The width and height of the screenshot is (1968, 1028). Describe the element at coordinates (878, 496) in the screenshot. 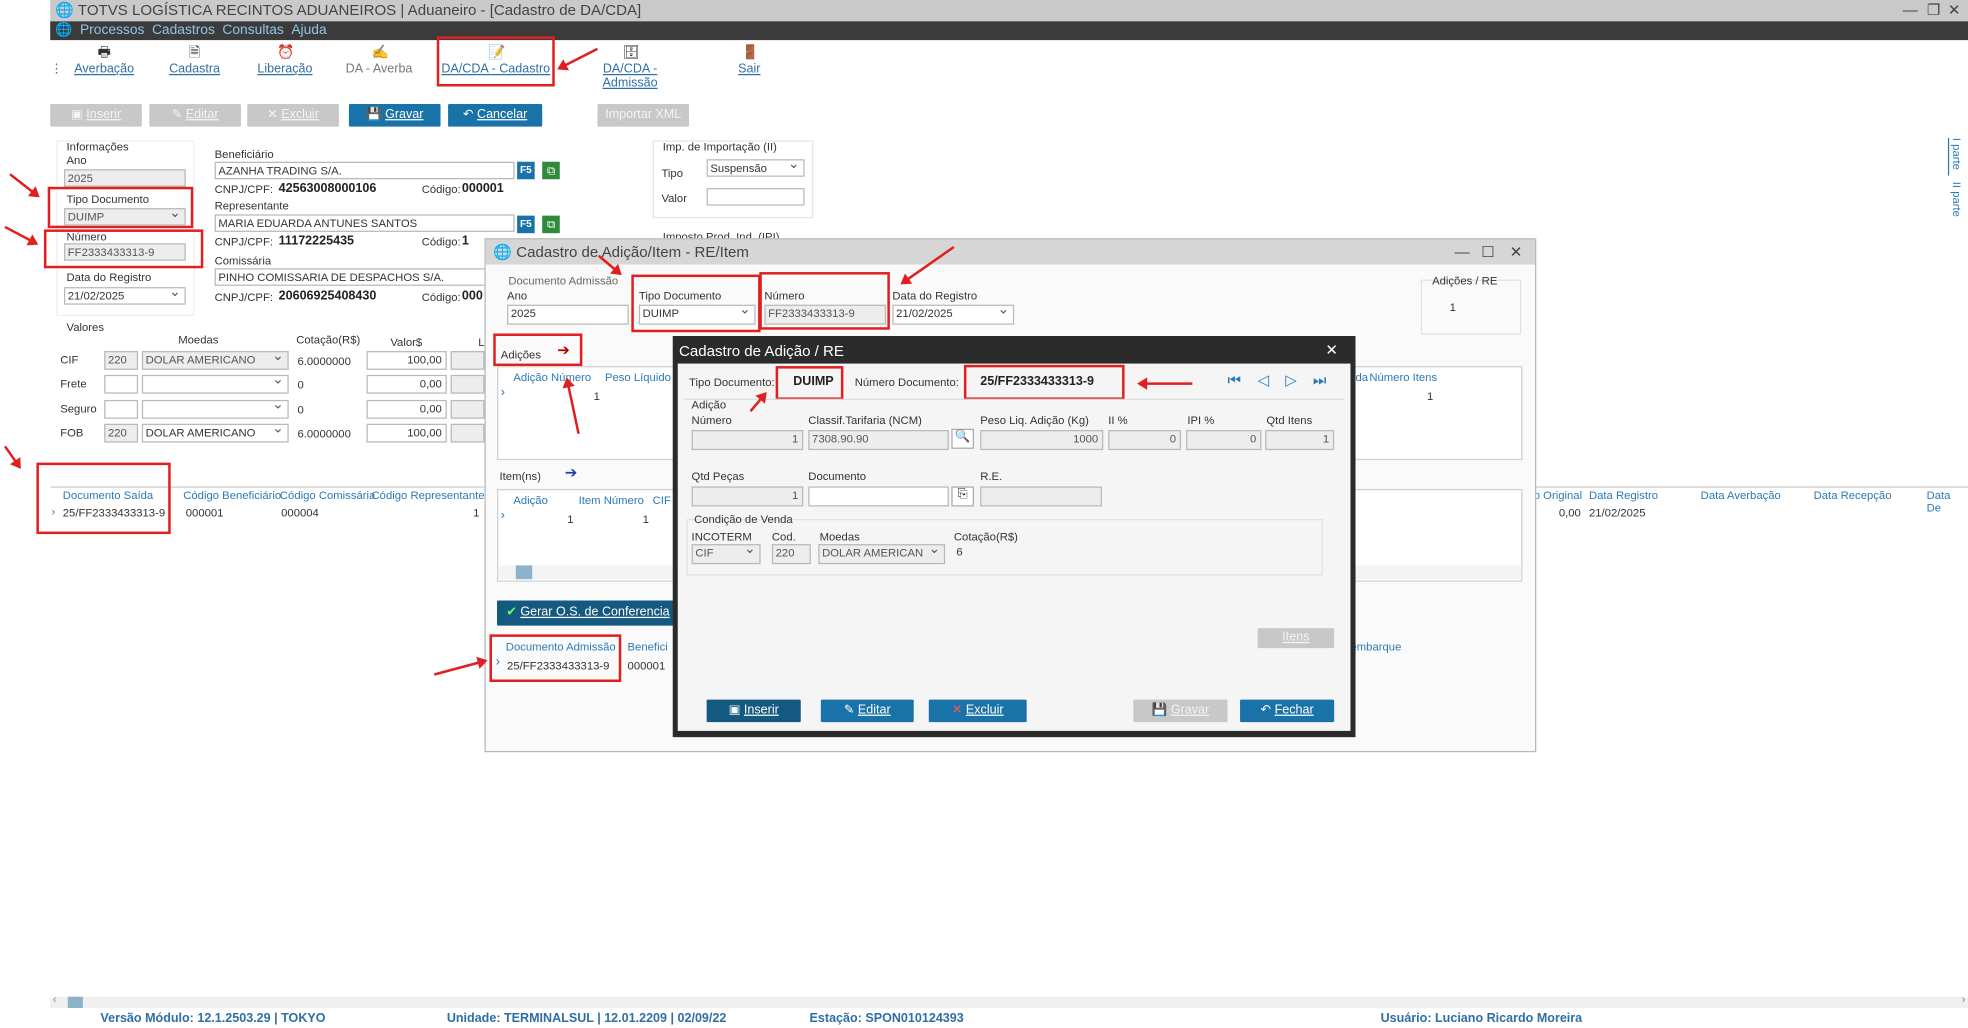

I see `documento-field` at that location.